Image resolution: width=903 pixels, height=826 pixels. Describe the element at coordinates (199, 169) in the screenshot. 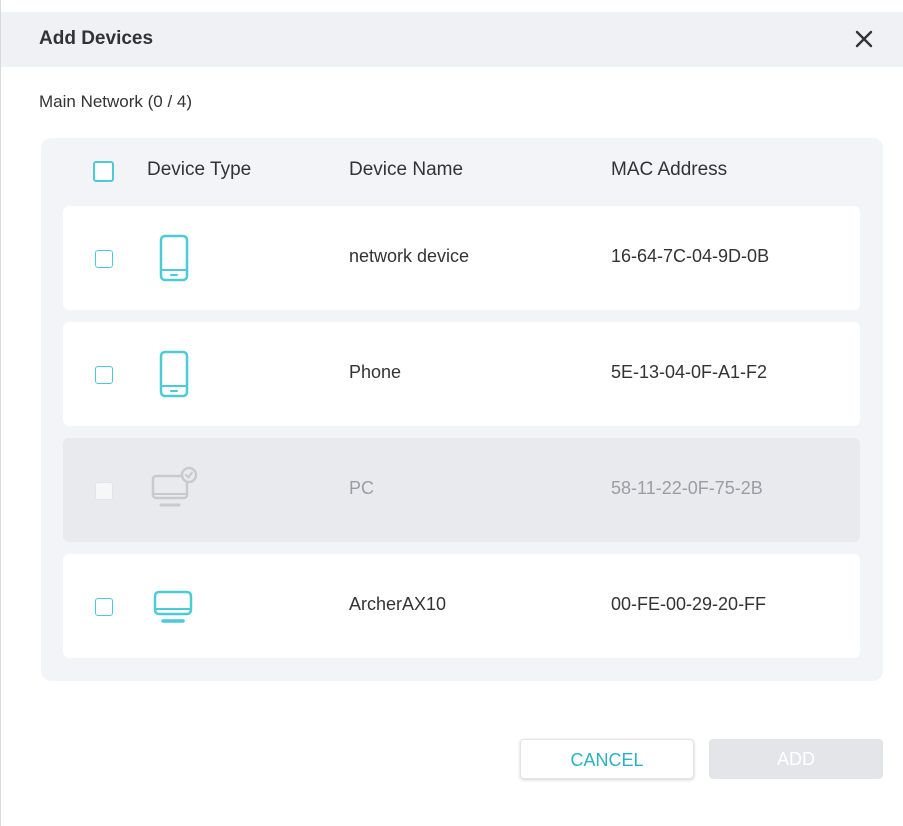

I see `column-header-device-type: Device Type` at that location.